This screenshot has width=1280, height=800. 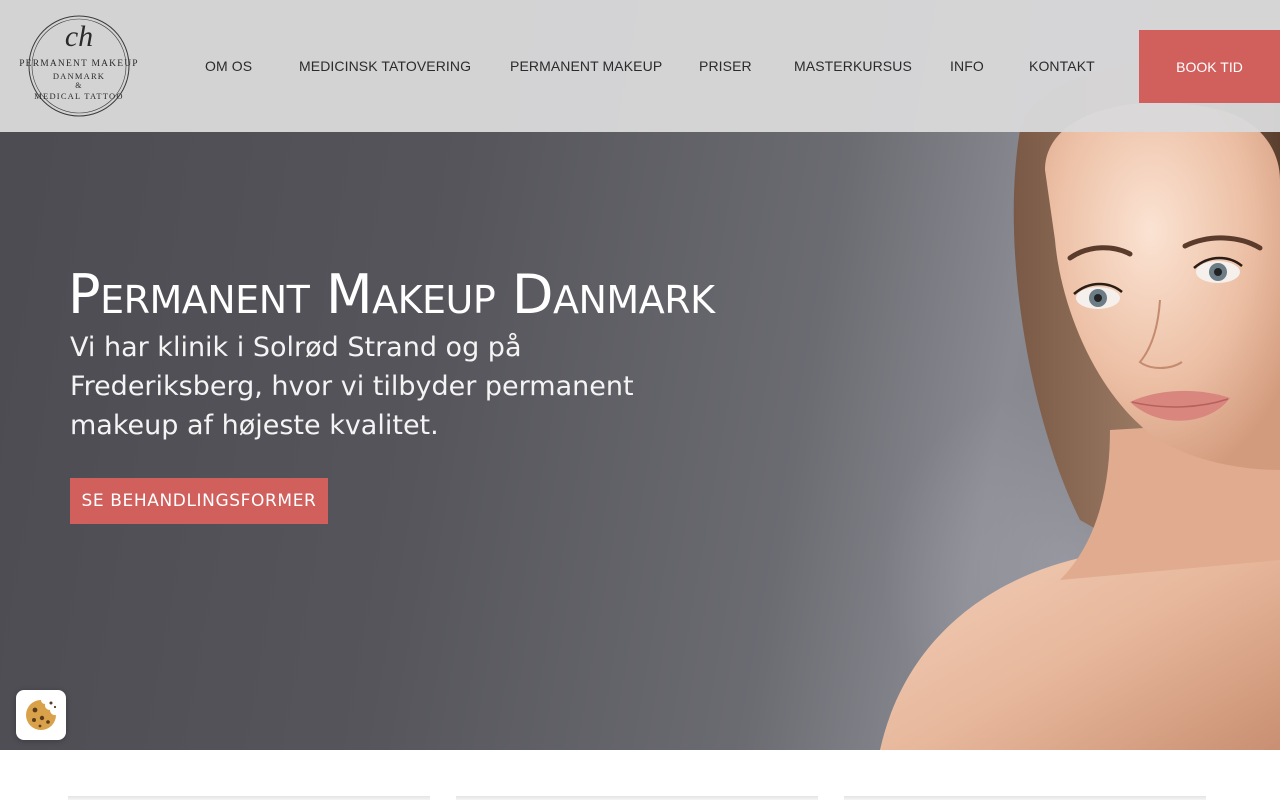 I want to click on cookie-icon, so click(x=41, y=715).